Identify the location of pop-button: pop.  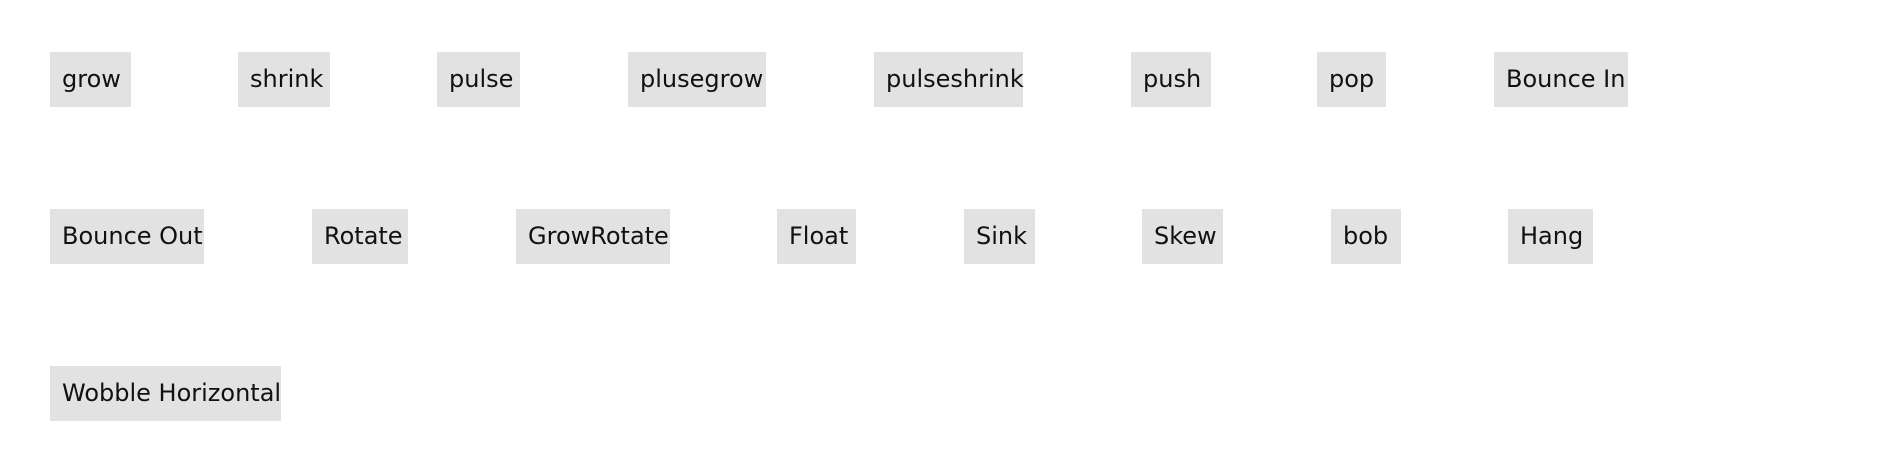
(1351, 79).